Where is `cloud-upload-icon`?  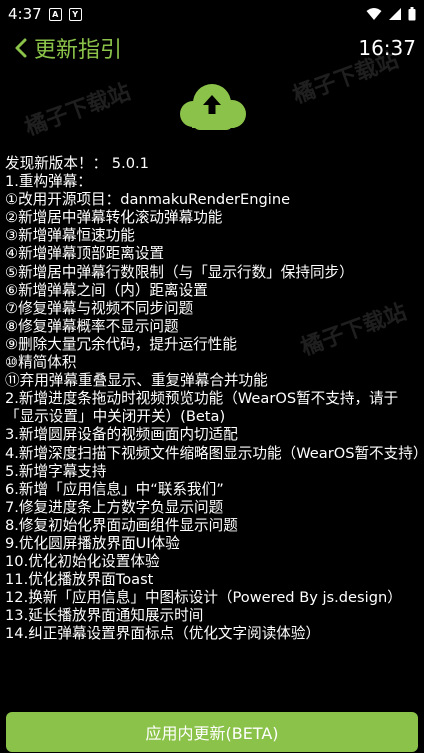 cloud-upload-icon is located at coordinates (213, 107).